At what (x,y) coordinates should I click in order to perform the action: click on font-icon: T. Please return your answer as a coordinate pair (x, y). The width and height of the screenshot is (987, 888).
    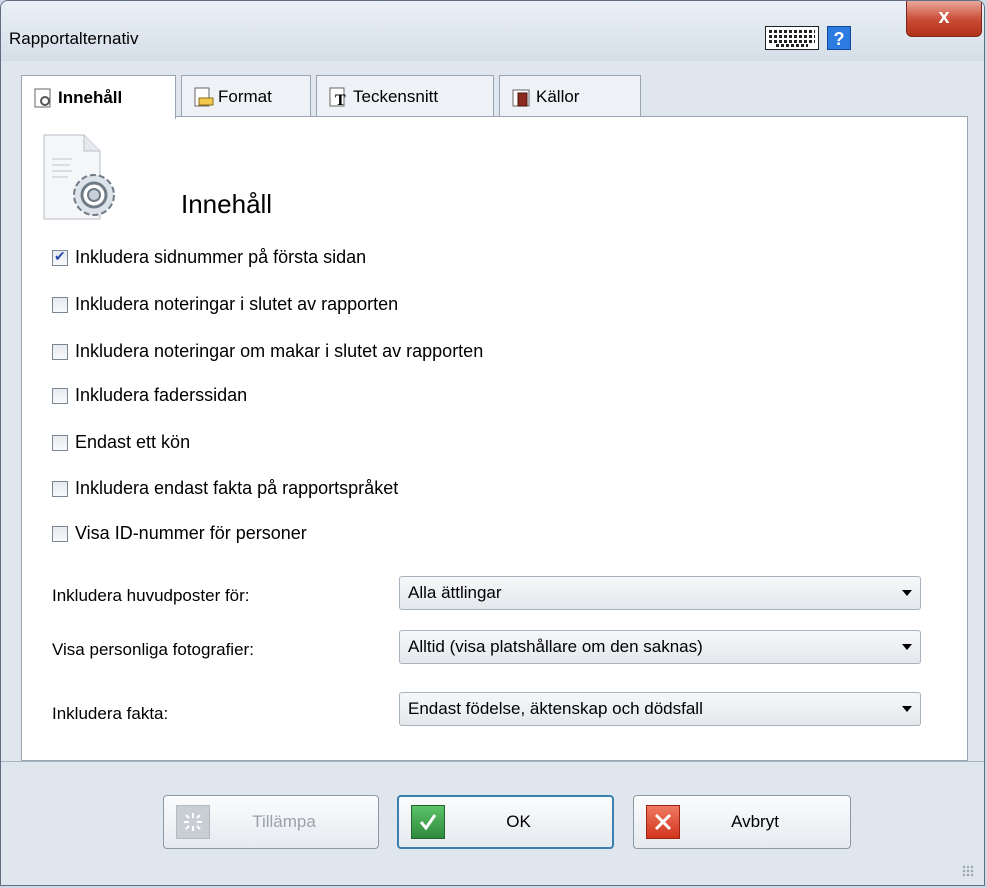
    Looking at the image, I should click on (338, 98).